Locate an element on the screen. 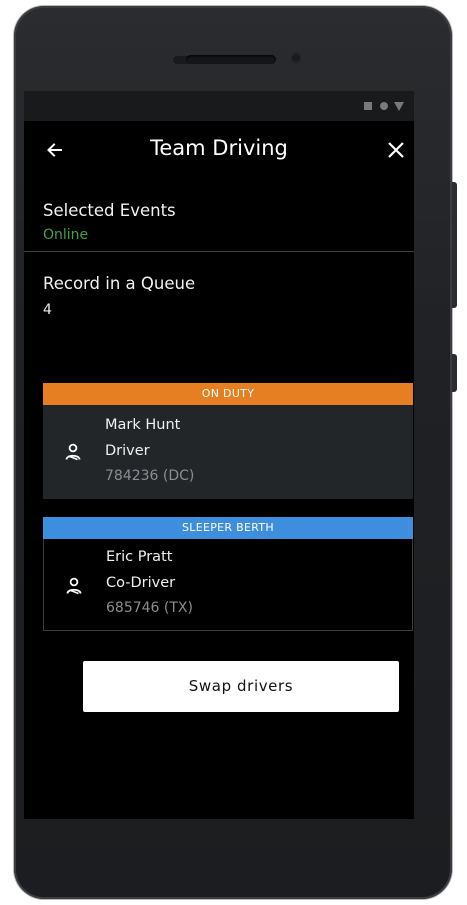 The width and height of the screenshot is (467, 905). online-status: Online is located at coordinates (66, 235).